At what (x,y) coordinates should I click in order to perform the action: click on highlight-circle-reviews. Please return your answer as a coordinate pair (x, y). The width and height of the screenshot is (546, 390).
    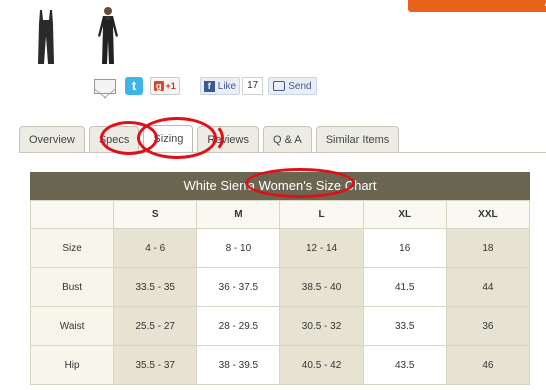
    Looking at the image, I should click on (210, 138).